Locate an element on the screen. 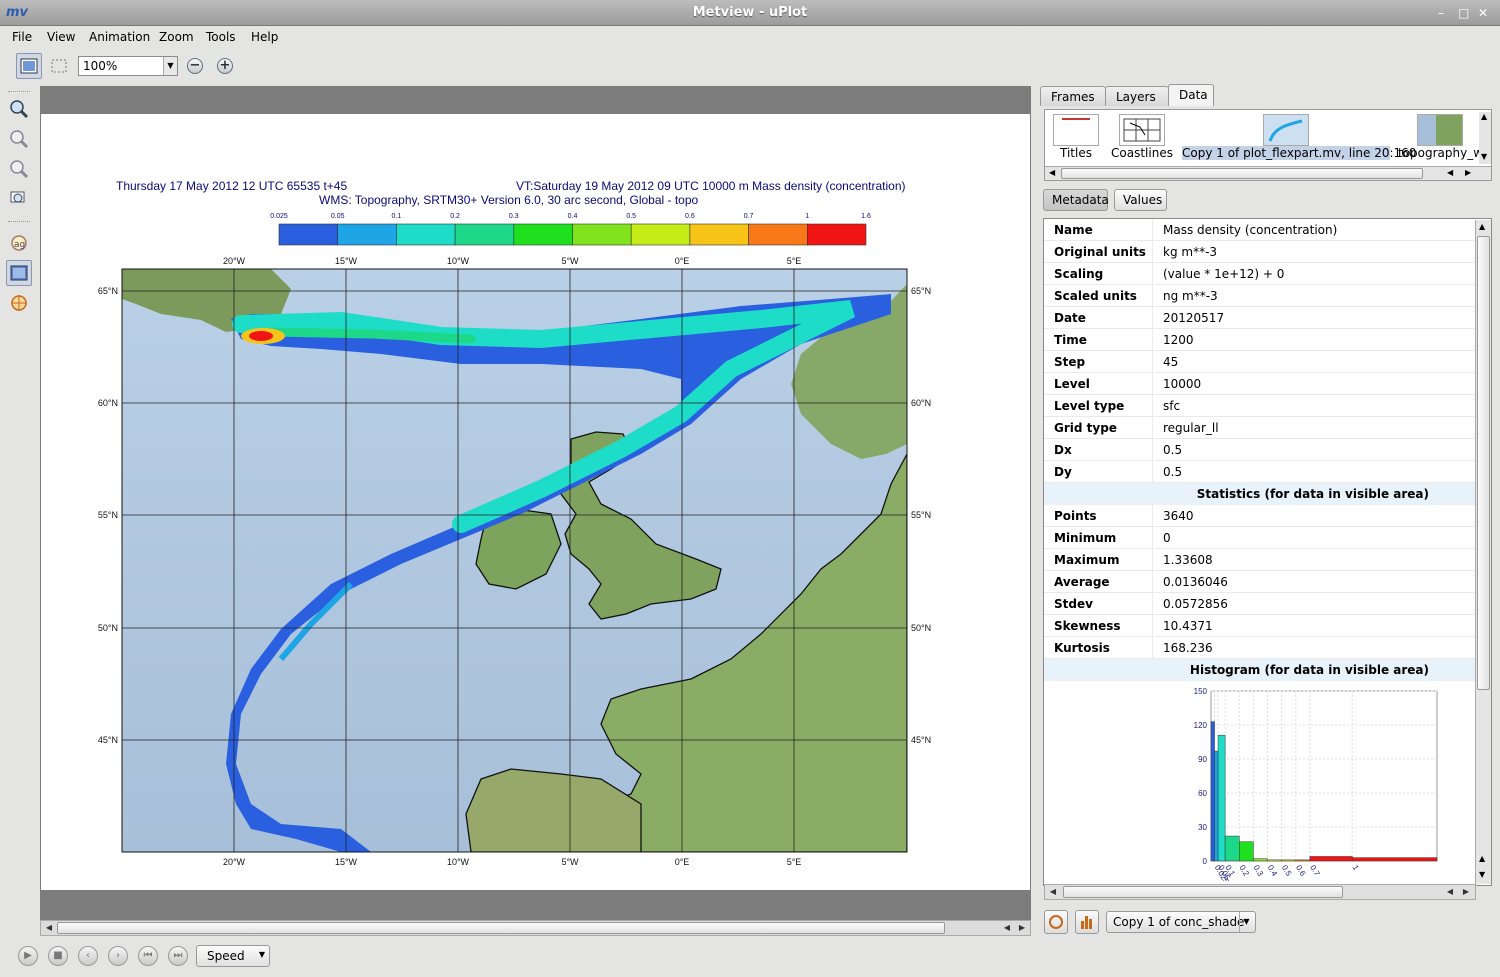  layer-thumb-coastlines: Coastlines is located at coordinates (1142, 137).